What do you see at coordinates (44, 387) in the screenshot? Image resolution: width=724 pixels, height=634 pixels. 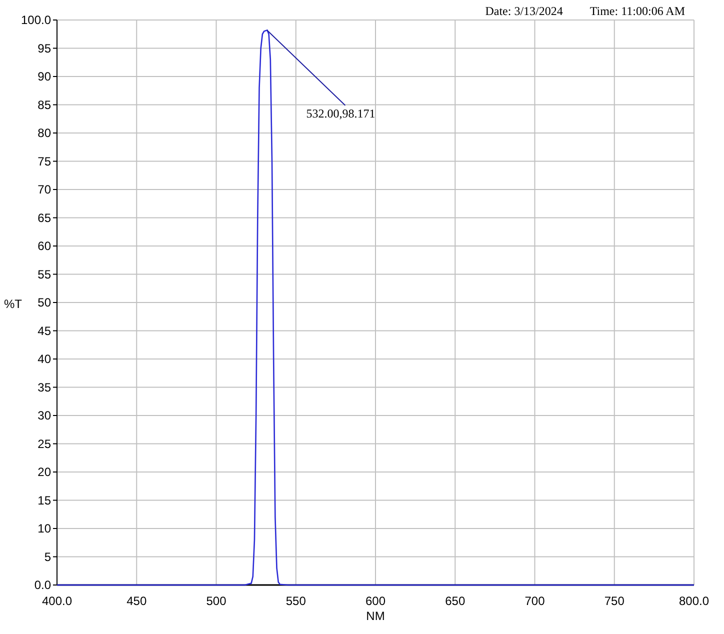 I see `y-tick-label: 35` at bounding box center [44, 387].